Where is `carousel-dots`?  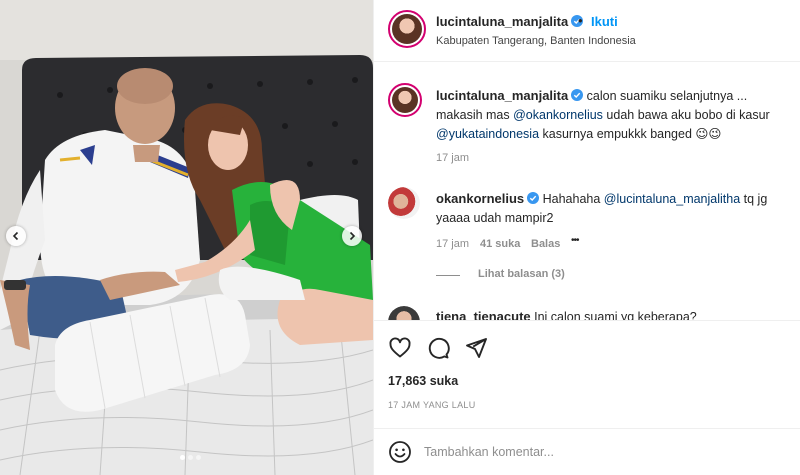
carousel-dots is located at coordinates (190, 457).